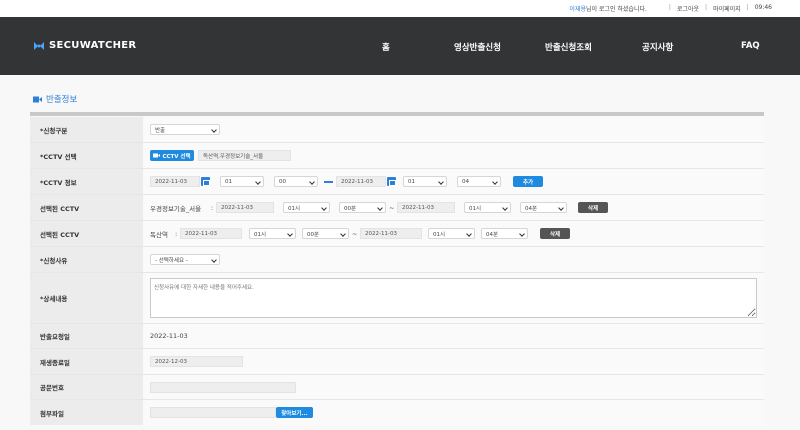  I want to click on label: 첨부파일, so click(86, 412).